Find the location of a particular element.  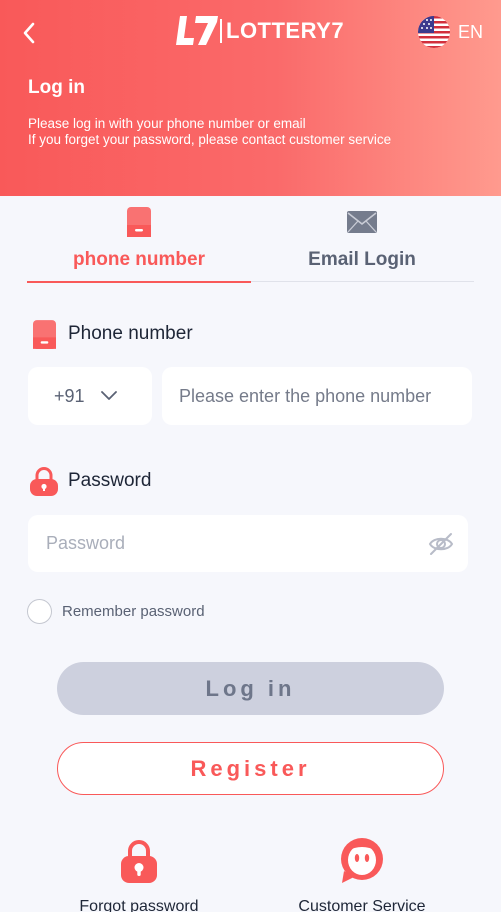

password-field is located at coordinates (248, 543).